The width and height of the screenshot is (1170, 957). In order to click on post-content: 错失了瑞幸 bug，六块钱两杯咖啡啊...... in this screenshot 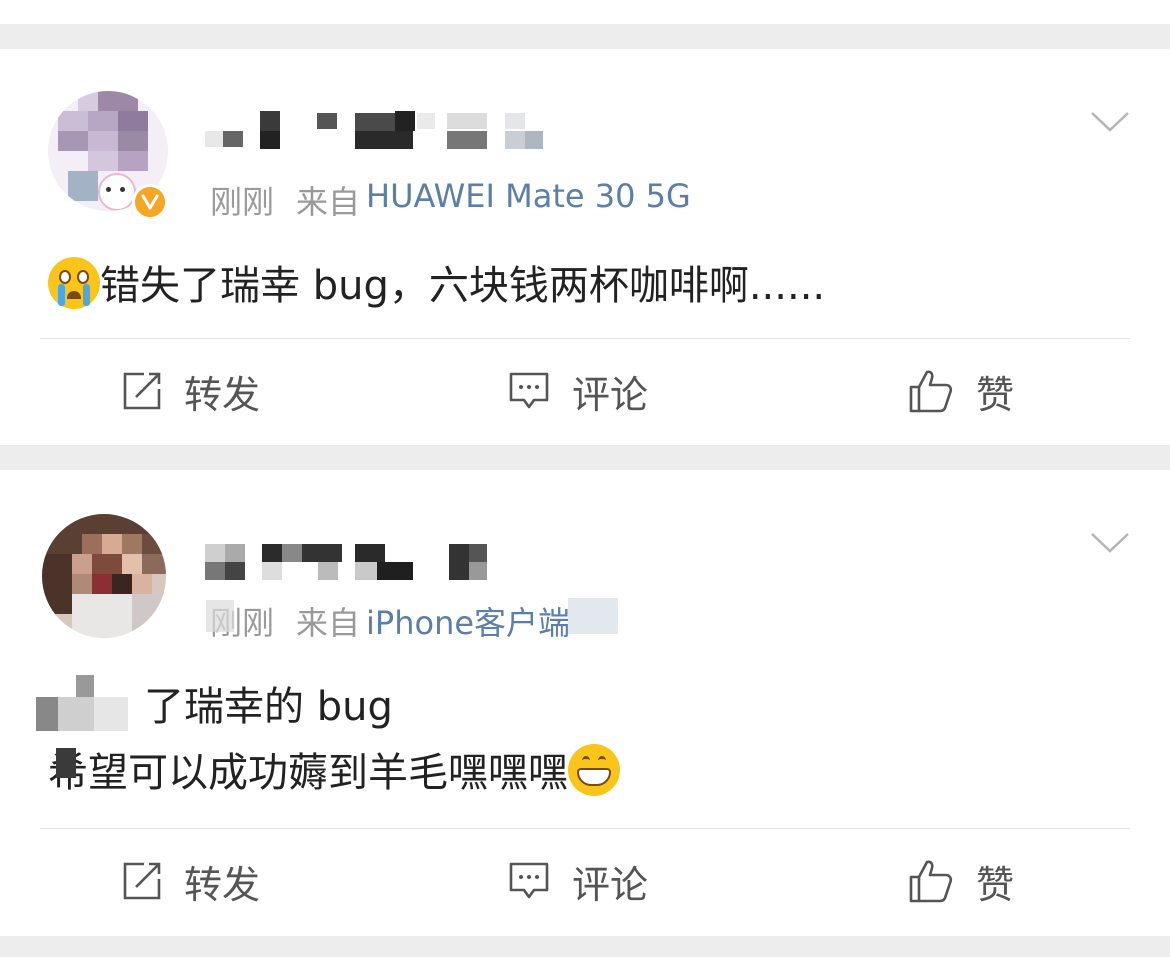, I will do `click(436, 286)`.